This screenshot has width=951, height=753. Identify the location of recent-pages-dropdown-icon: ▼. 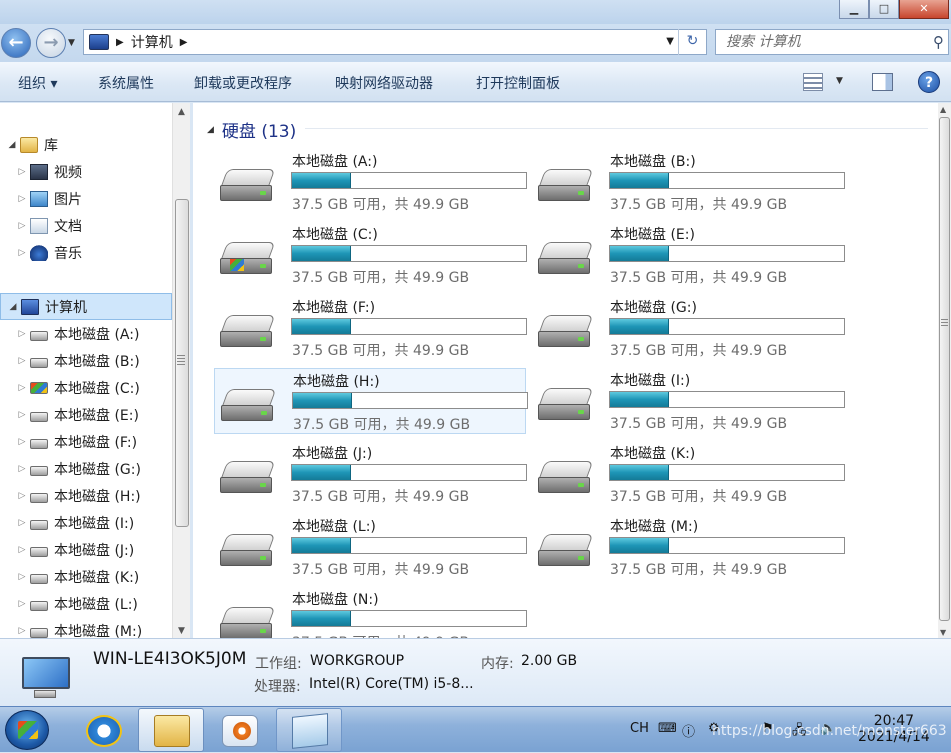
(71, 43).